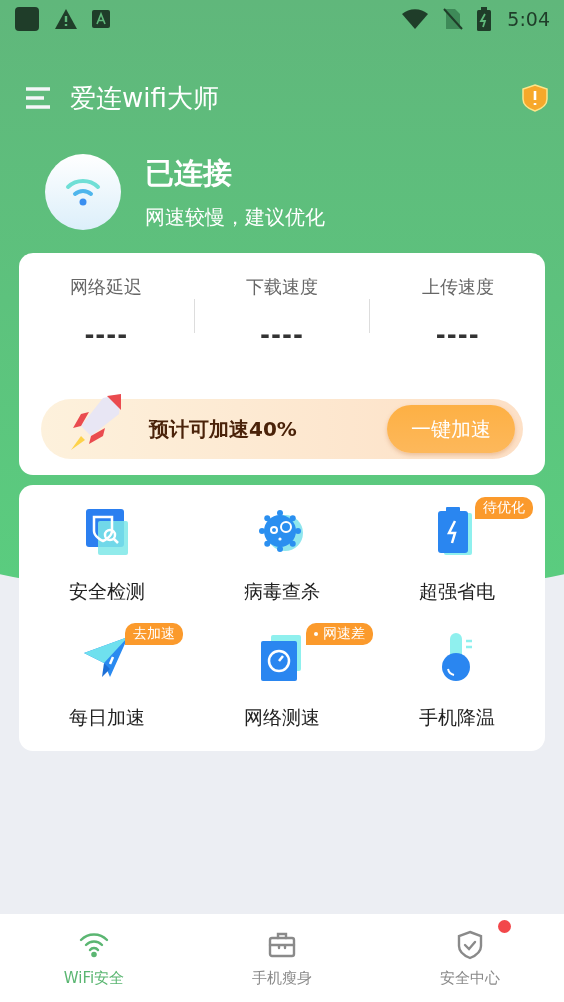 The width and height of the screenshot is (564, 1002). I want to click on feature-label: 超强省电, so click(457, 592).